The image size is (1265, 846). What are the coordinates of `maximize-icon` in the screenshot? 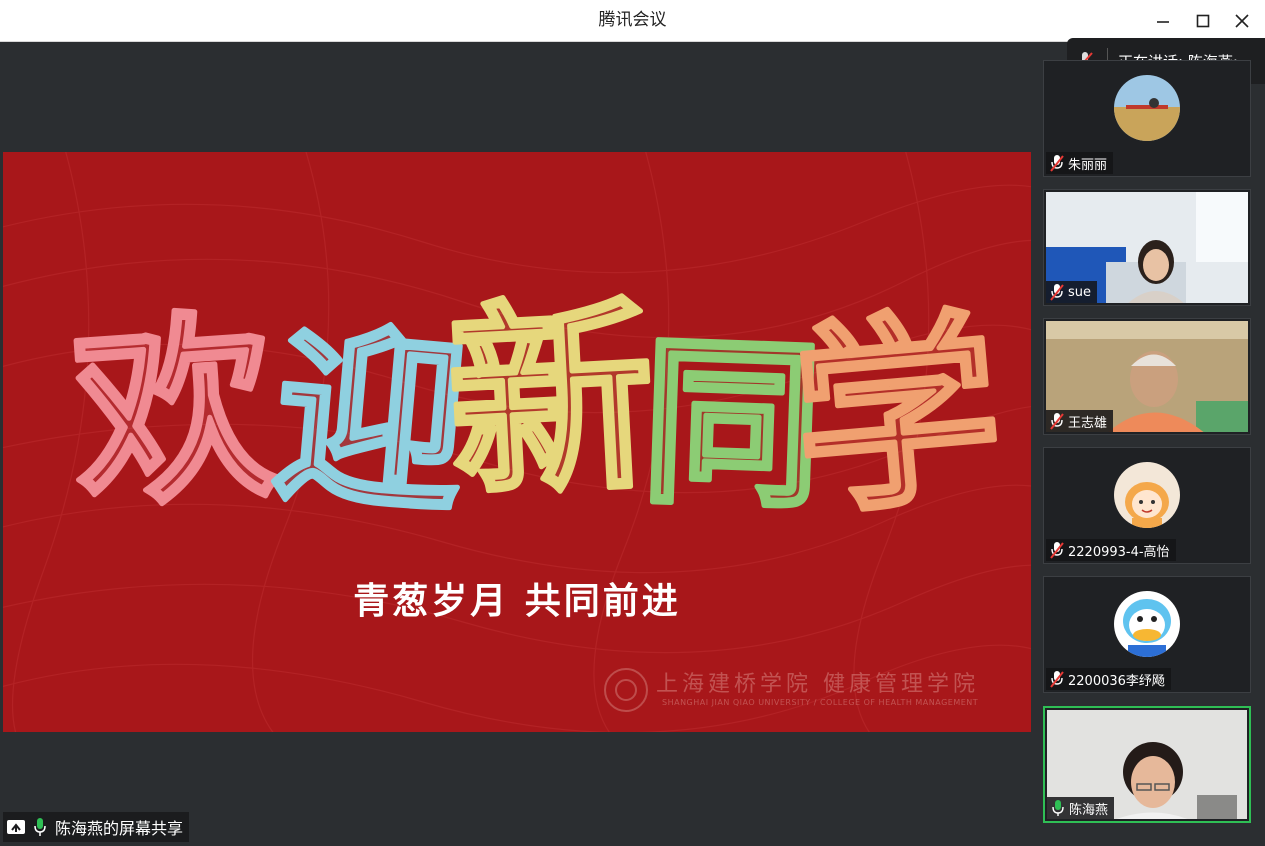 It's located at (1203, 21).